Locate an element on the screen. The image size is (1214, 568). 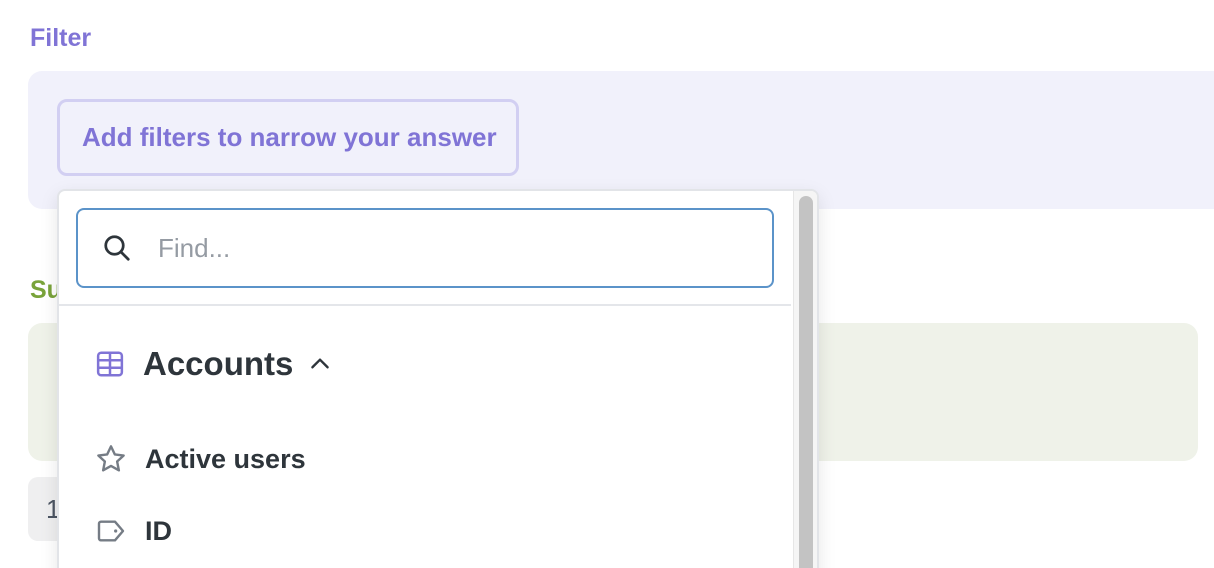
search-box is located at coordinates (425, 248).